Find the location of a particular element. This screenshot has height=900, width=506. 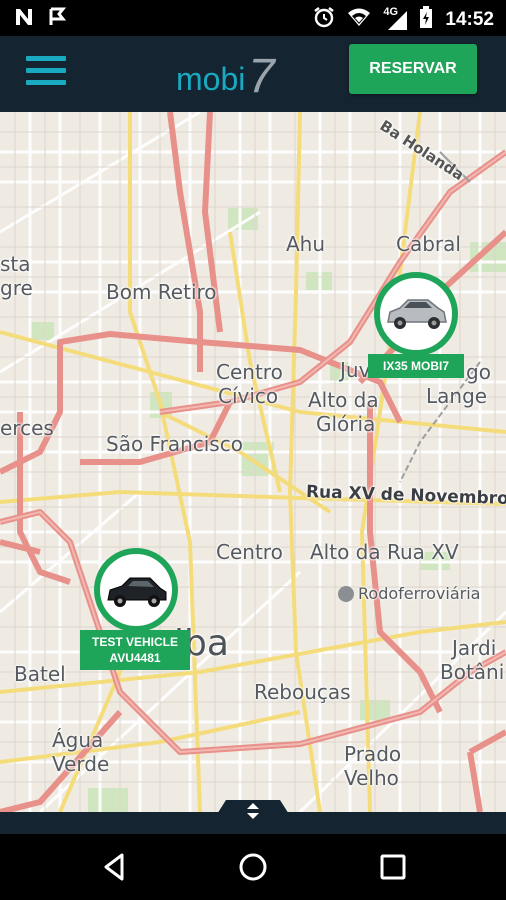

map-label-centro: Centro is located at coordinates (249, 552).